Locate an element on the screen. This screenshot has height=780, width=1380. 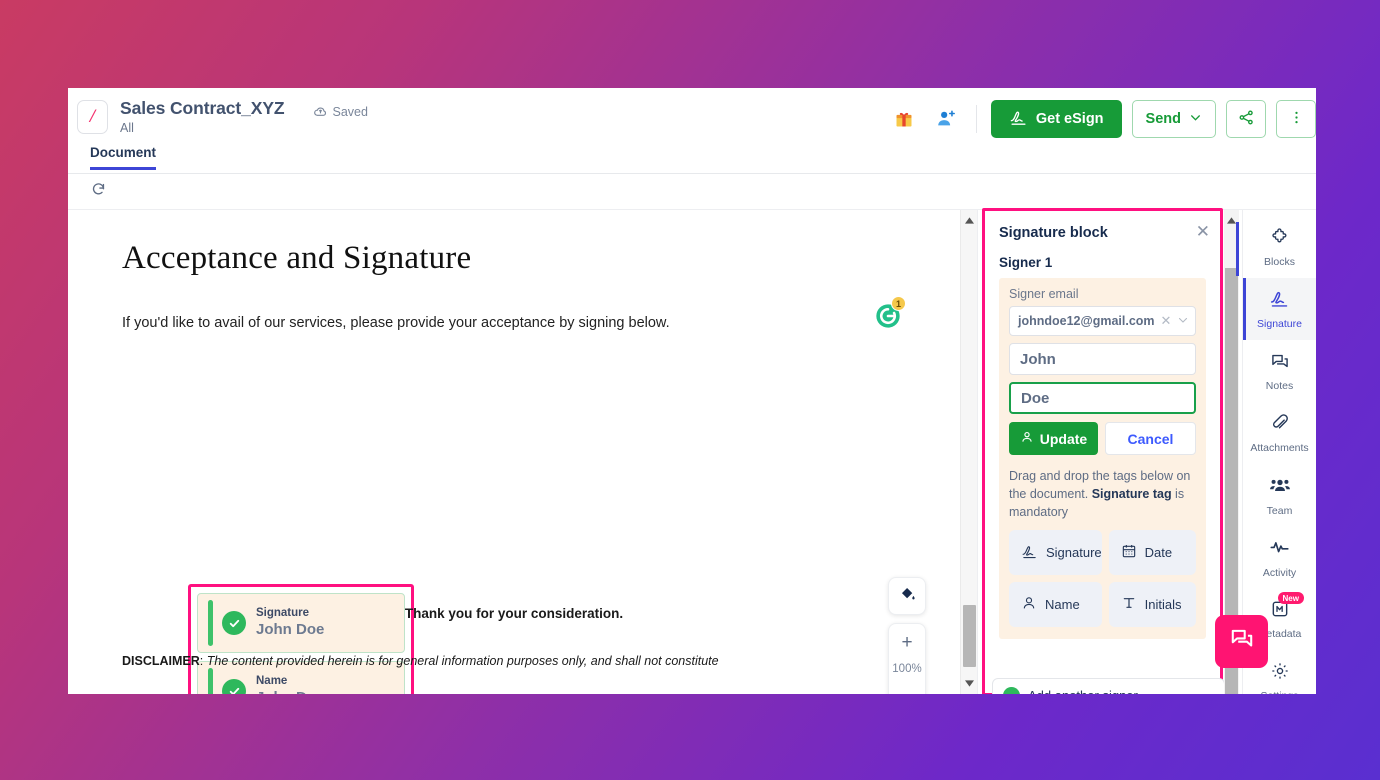
get-esign-button: Get eSign is located at coordinates (1056, 119).